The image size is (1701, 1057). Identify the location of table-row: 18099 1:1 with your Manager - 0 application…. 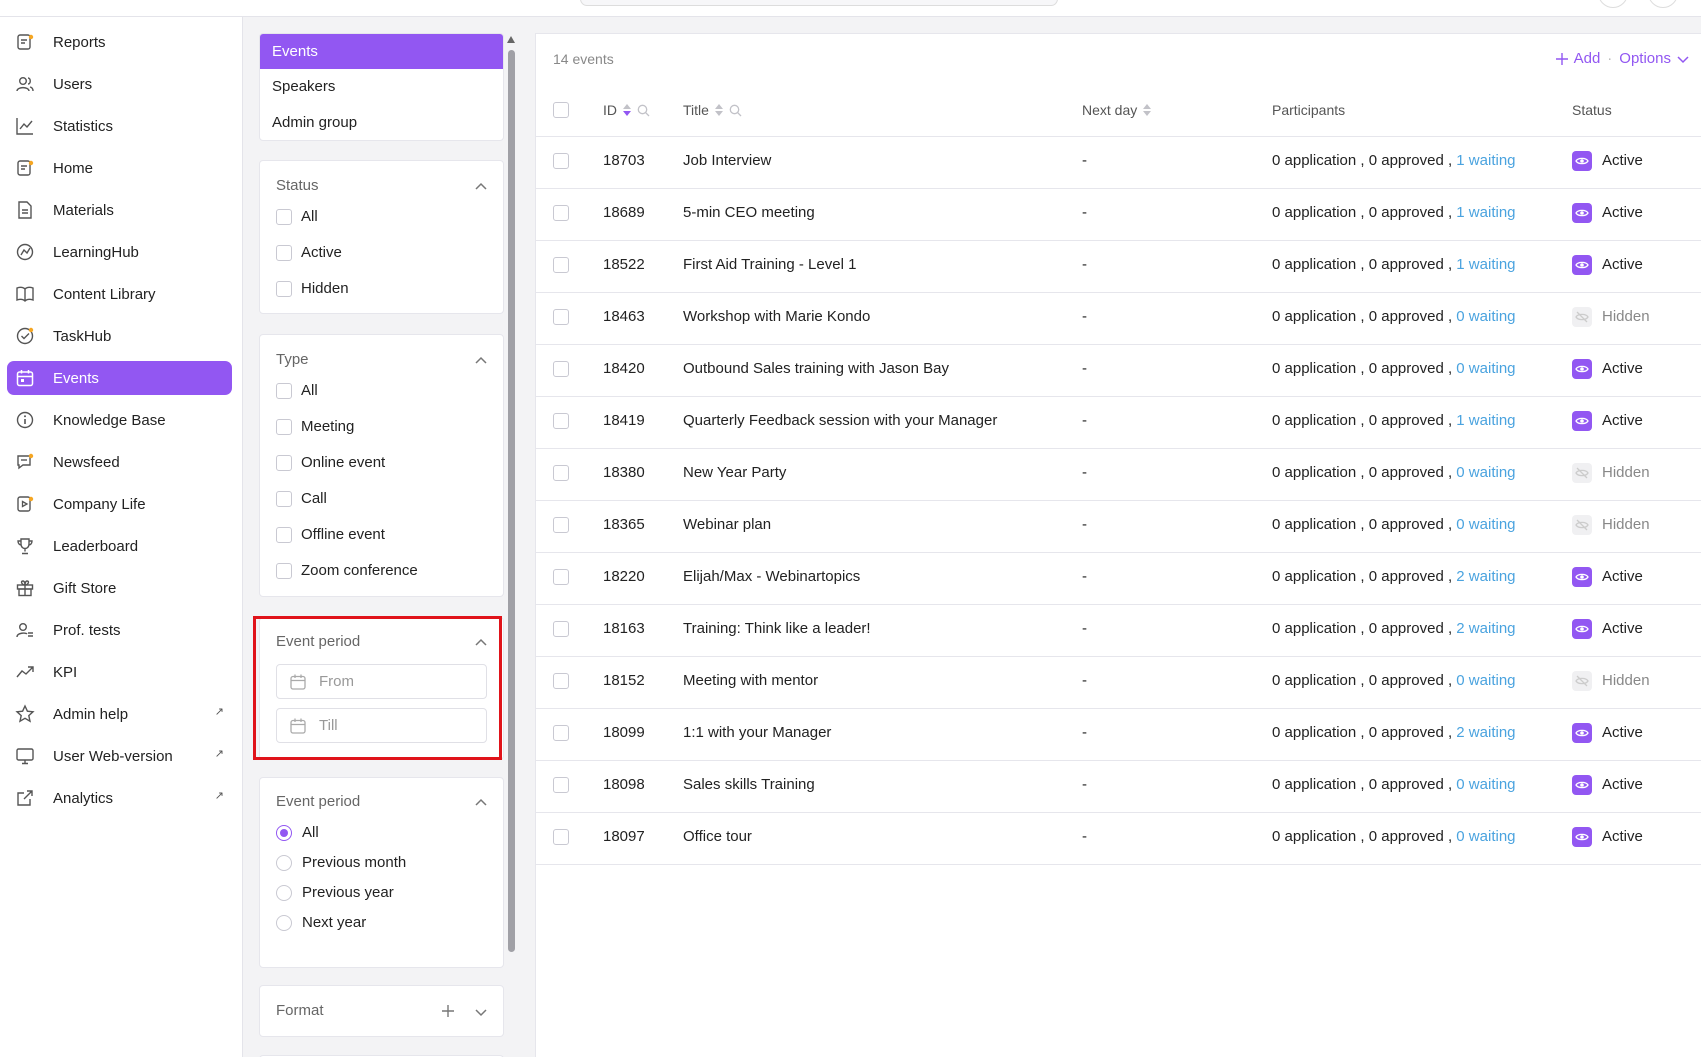
(1118, 735).